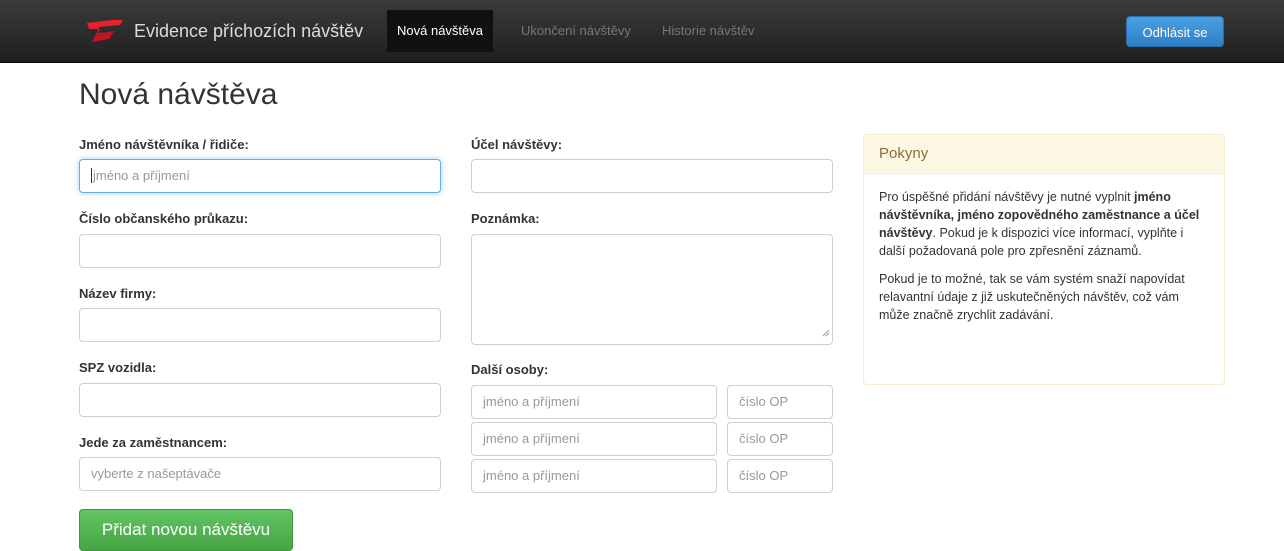 The height and width of the screenshot is (551, 1284). What do you see at coordinates (118, 293) in the screenshot?
I see `company-label: Název firmy:` at bounding box center [118, 293].